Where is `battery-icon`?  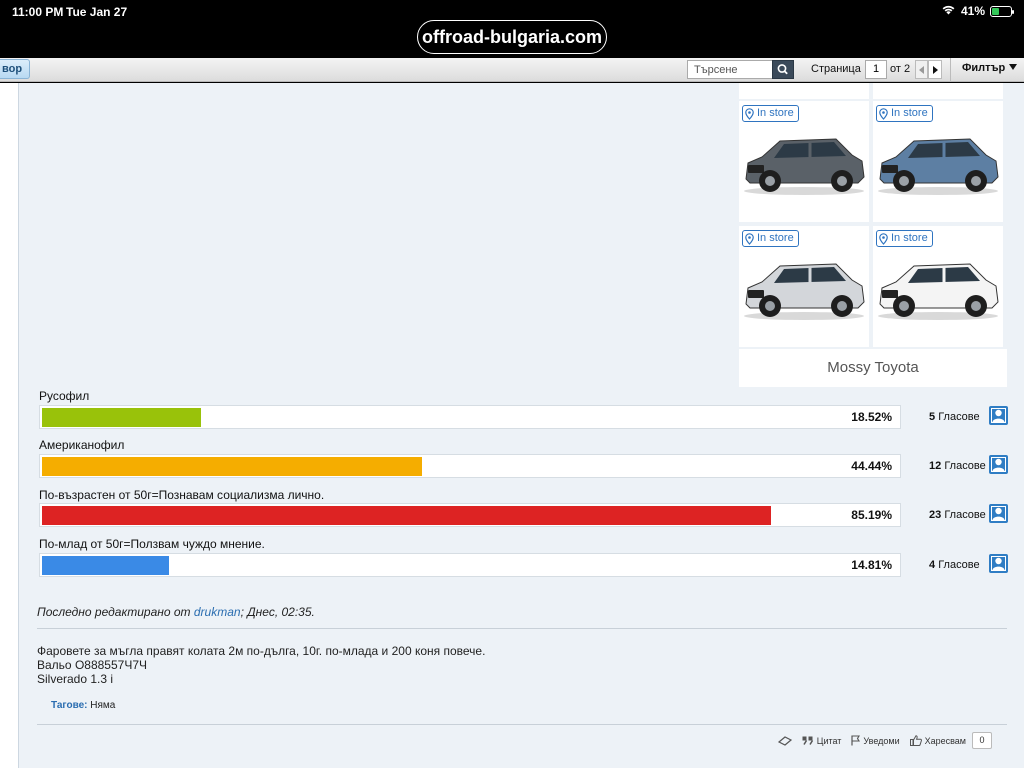
battery-icon is located at coordinates (1002, 11).